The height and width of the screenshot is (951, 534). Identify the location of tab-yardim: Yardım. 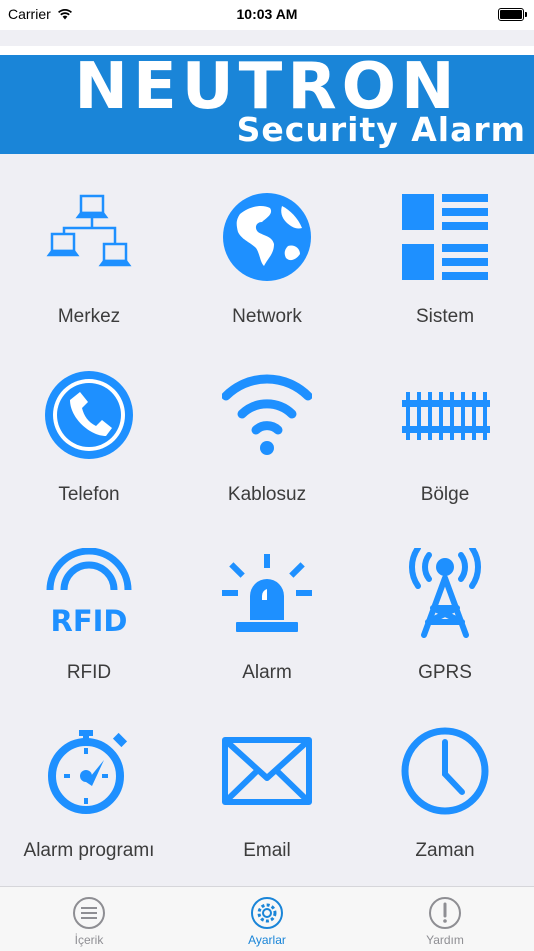
(445, 919).